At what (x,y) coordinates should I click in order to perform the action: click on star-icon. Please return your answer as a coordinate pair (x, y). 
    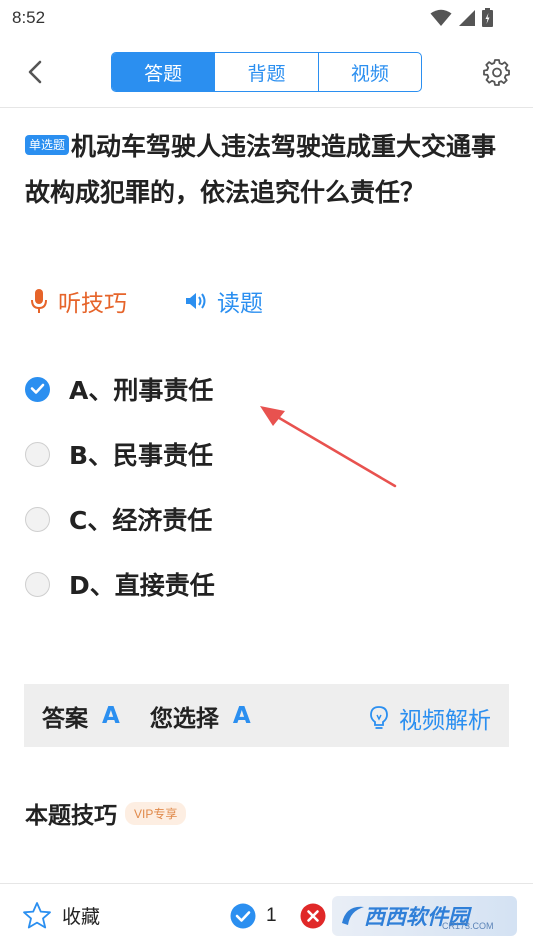
    Looking at the image, I should click on (37, 915).